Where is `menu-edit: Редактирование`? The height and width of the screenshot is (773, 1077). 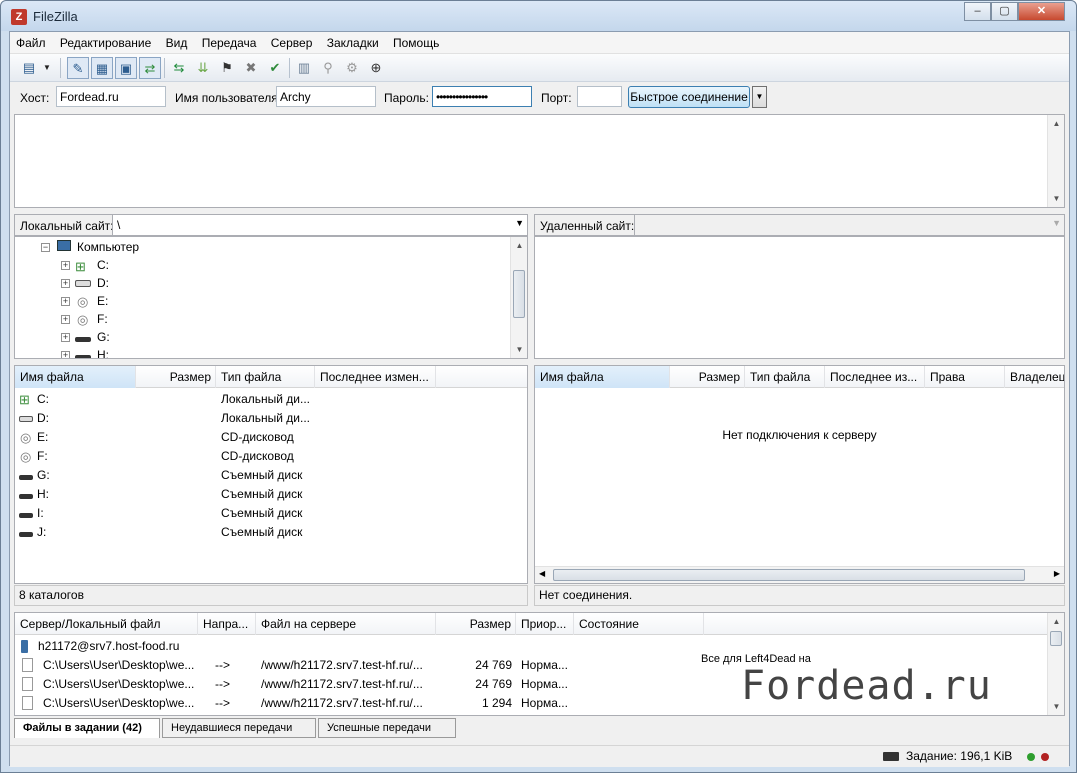
menu-edit: Редактирование is located at coordinates (105, 41).